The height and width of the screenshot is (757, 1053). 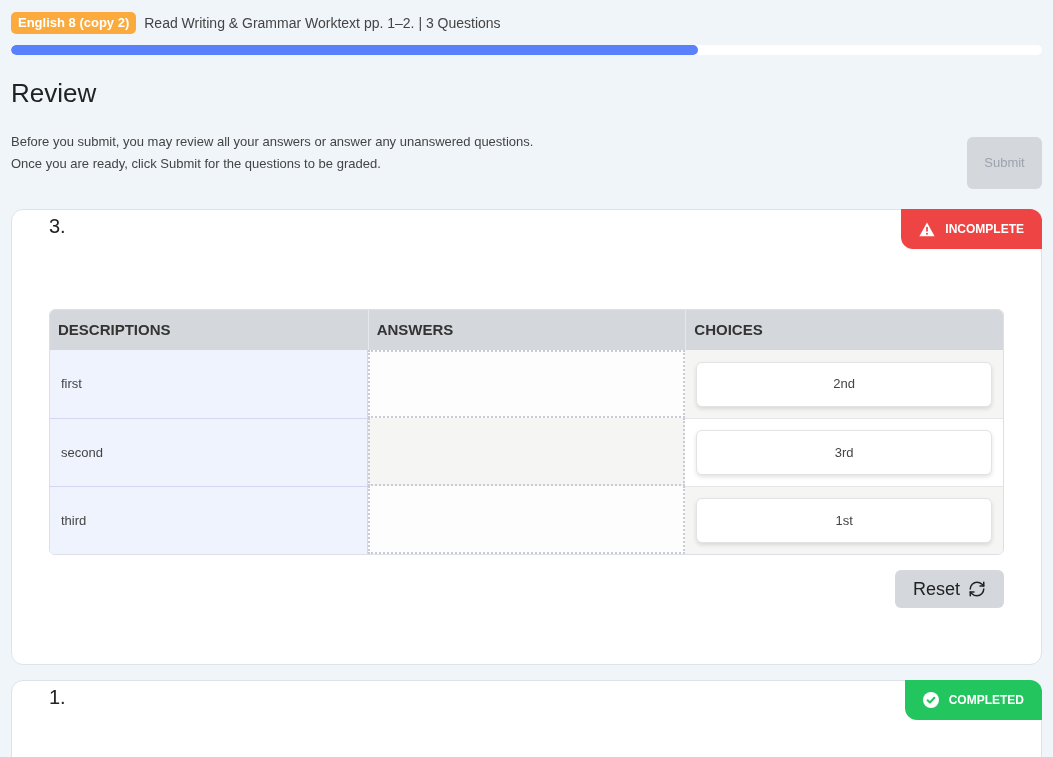 I want to click on description-cell: third, so click(x=209, y=520).